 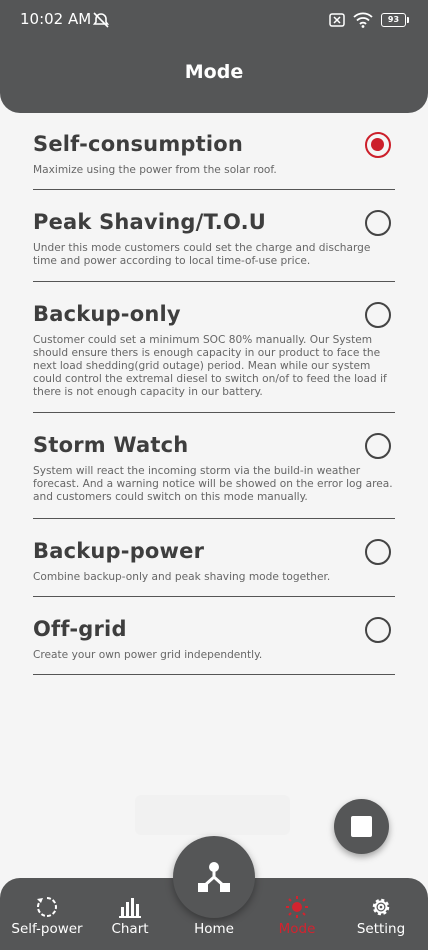 What do you see at coordinates (363, 20) in the screenshot?
I see `wifi-icon` at bounding box center [363, 20].